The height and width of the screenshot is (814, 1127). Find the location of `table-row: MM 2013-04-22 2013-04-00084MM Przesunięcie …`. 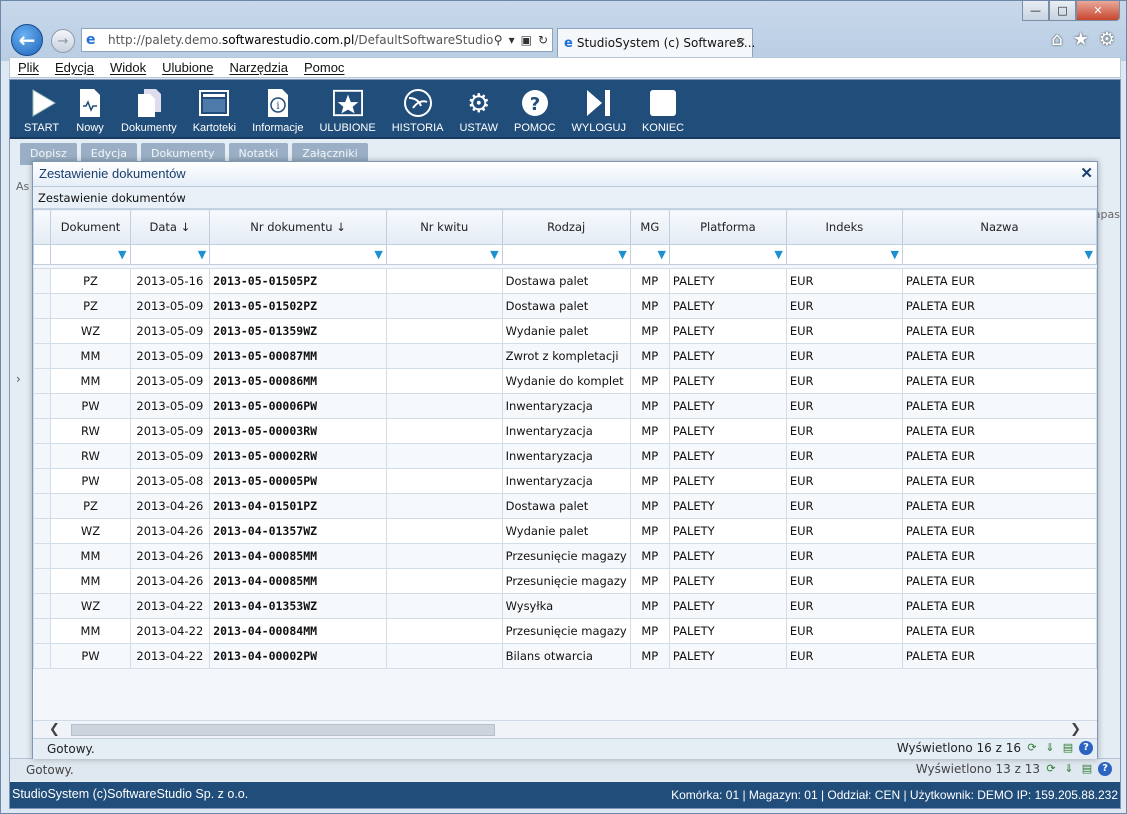

table-row: MM 2013-04-22 2013-04-00084MM Przesunięcie … is located at coordinates (565, 631).